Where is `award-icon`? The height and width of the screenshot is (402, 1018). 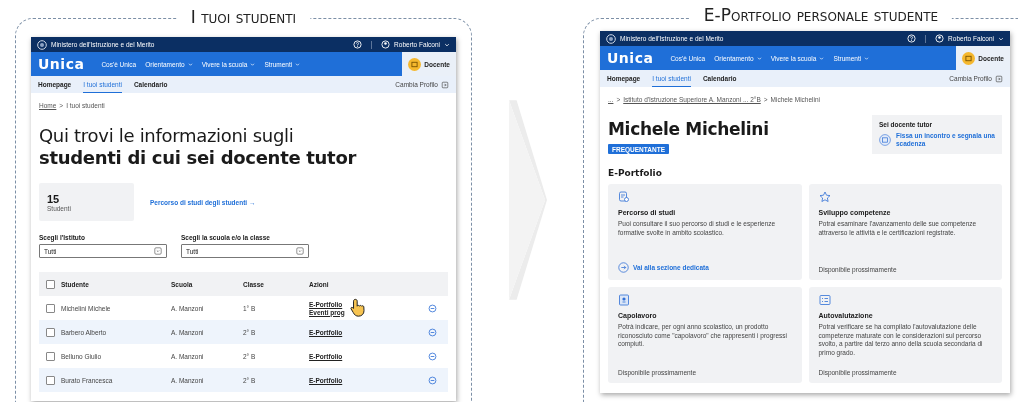
award-icon is located at coordinates (624, 300).